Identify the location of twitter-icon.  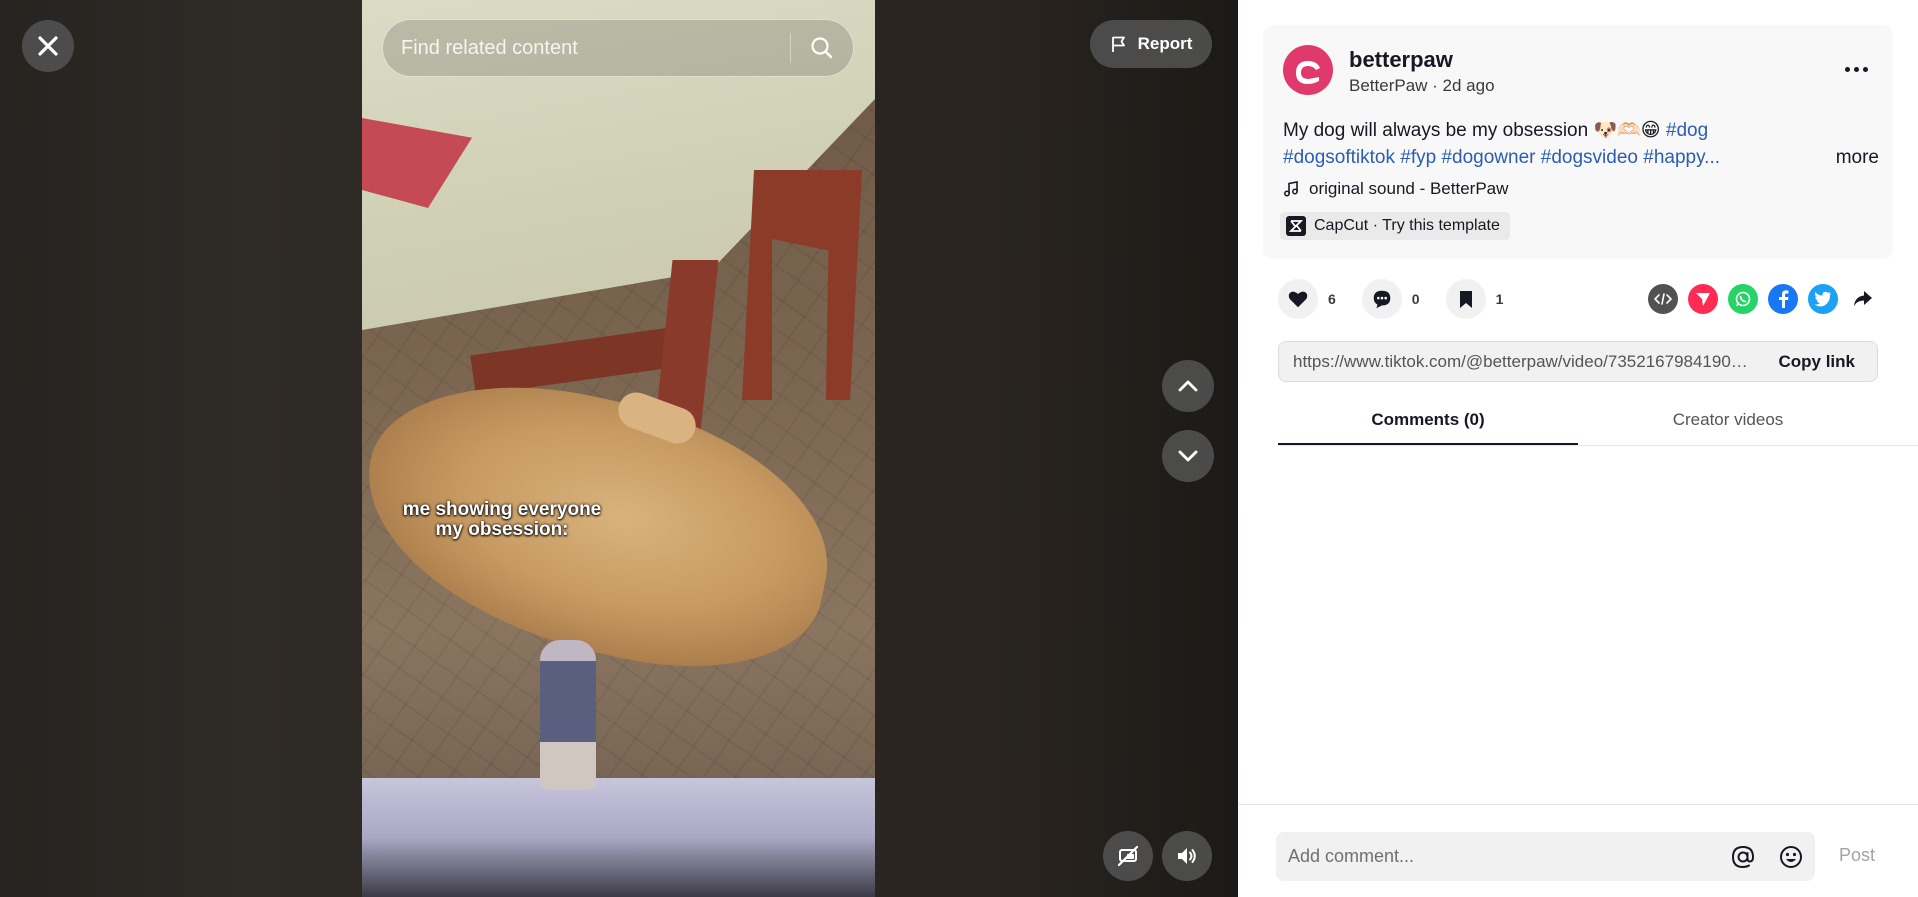
(1822, 299).